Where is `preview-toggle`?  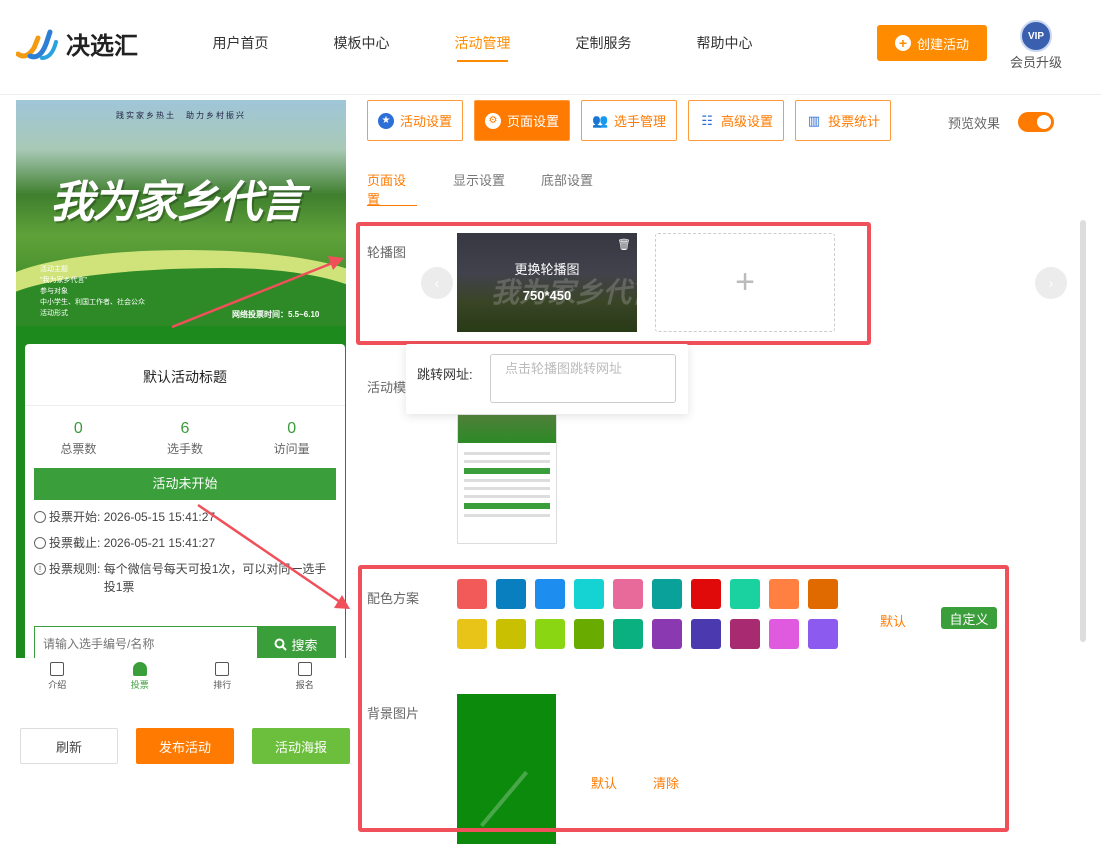 preview-toggle is located at coordinates (1036, 122).